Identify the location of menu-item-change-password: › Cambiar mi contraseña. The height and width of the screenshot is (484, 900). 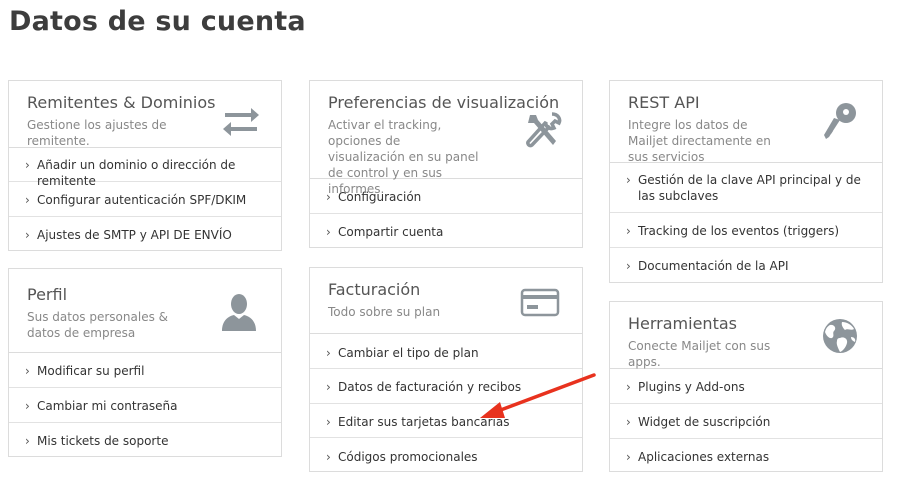
(145, 405).